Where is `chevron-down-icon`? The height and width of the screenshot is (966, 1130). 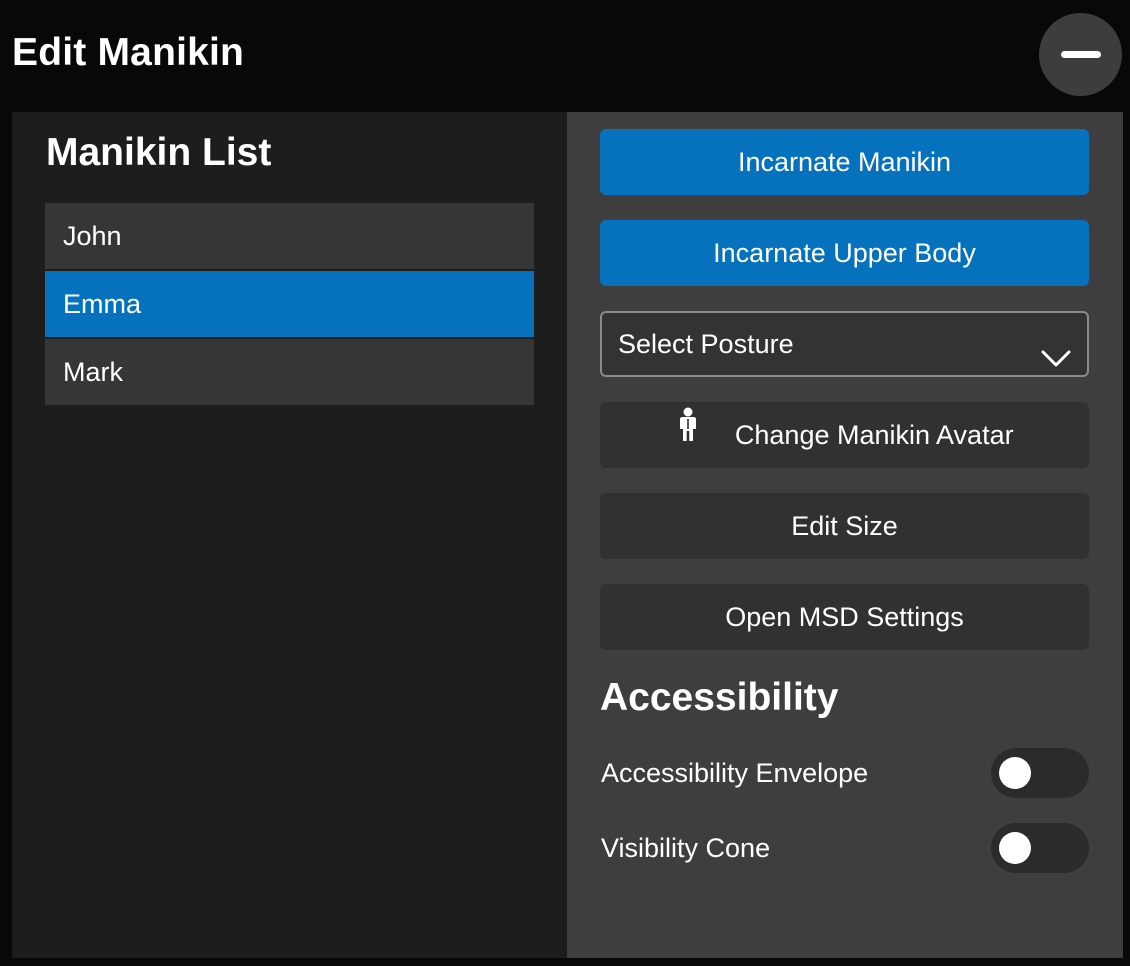
chevron-down-icon is located at coordinates (1056, 362).